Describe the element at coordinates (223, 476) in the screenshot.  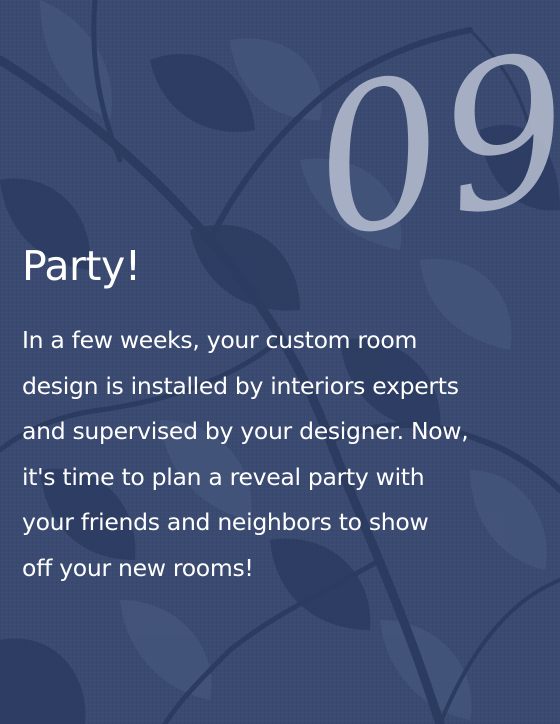
I see `description-line: it's time to plan a reveal party with` at that location.